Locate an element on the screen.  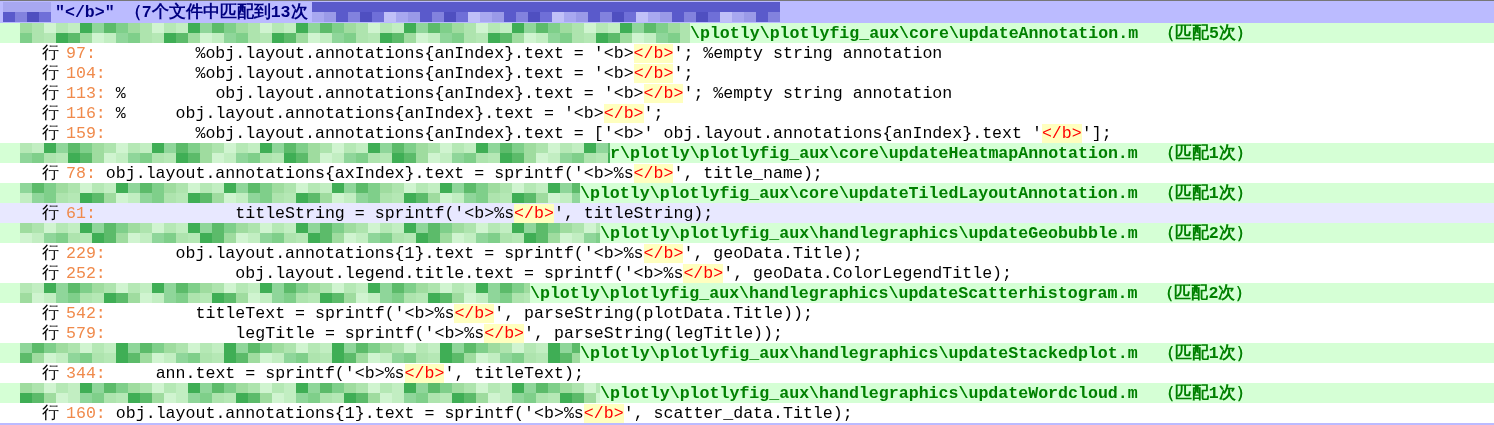
line-number: 104: is located at coordinates (86, 73).